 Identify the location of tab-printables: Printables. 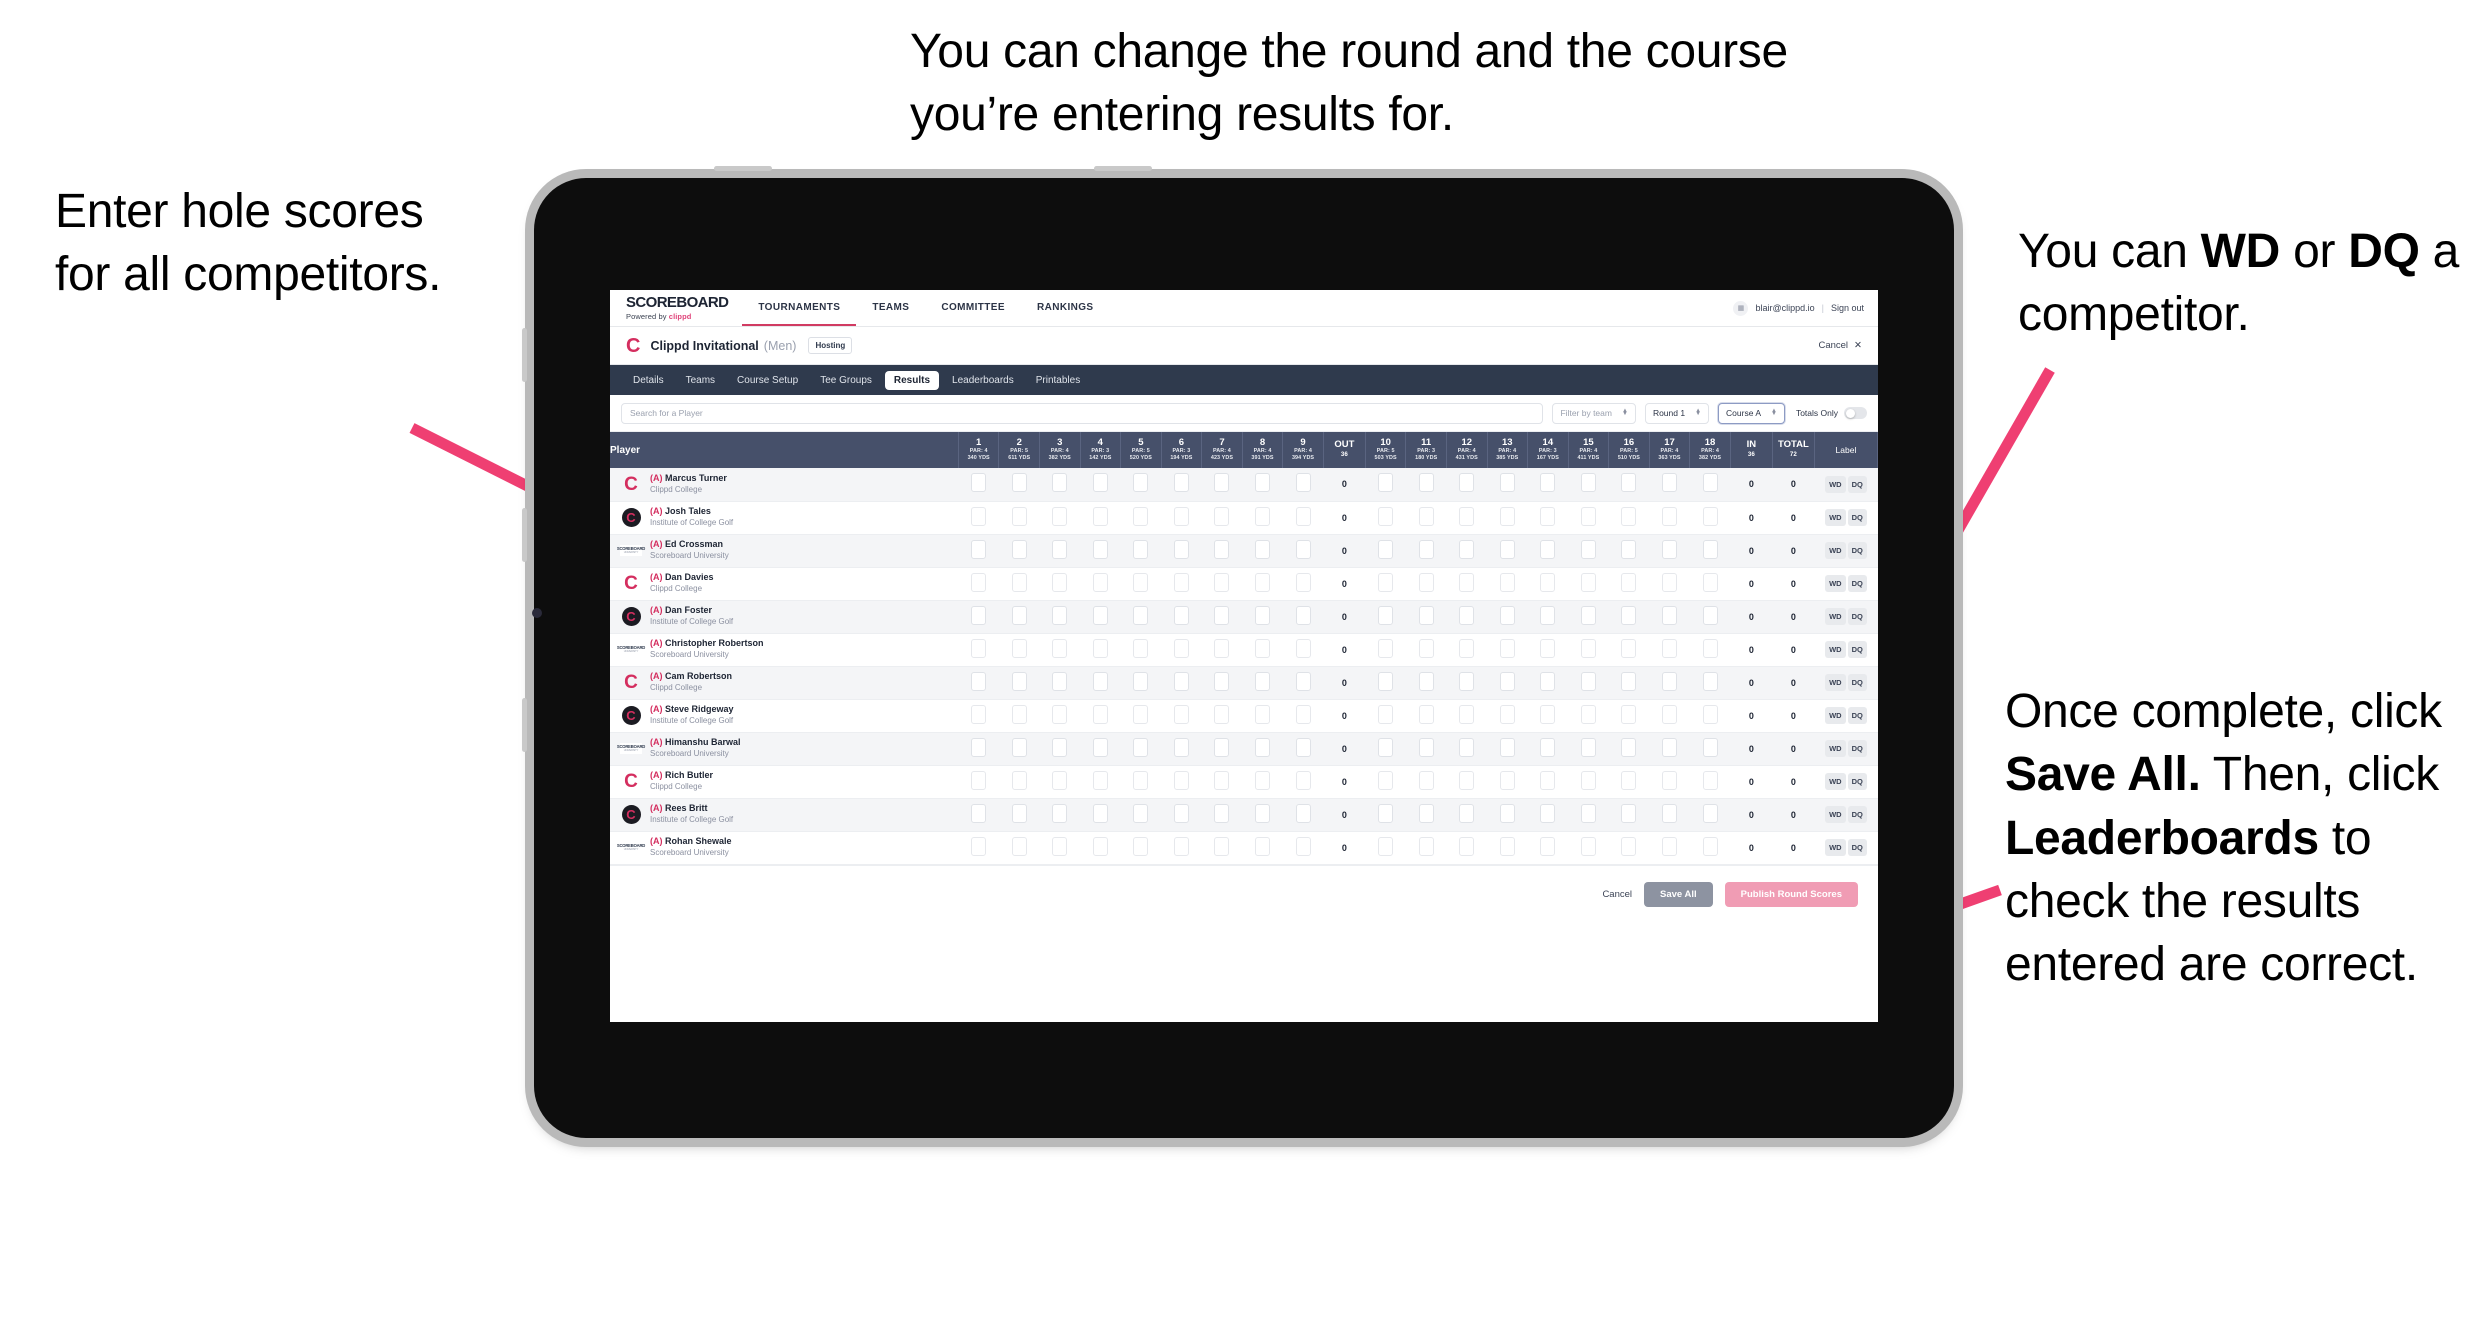
(1058, 380).